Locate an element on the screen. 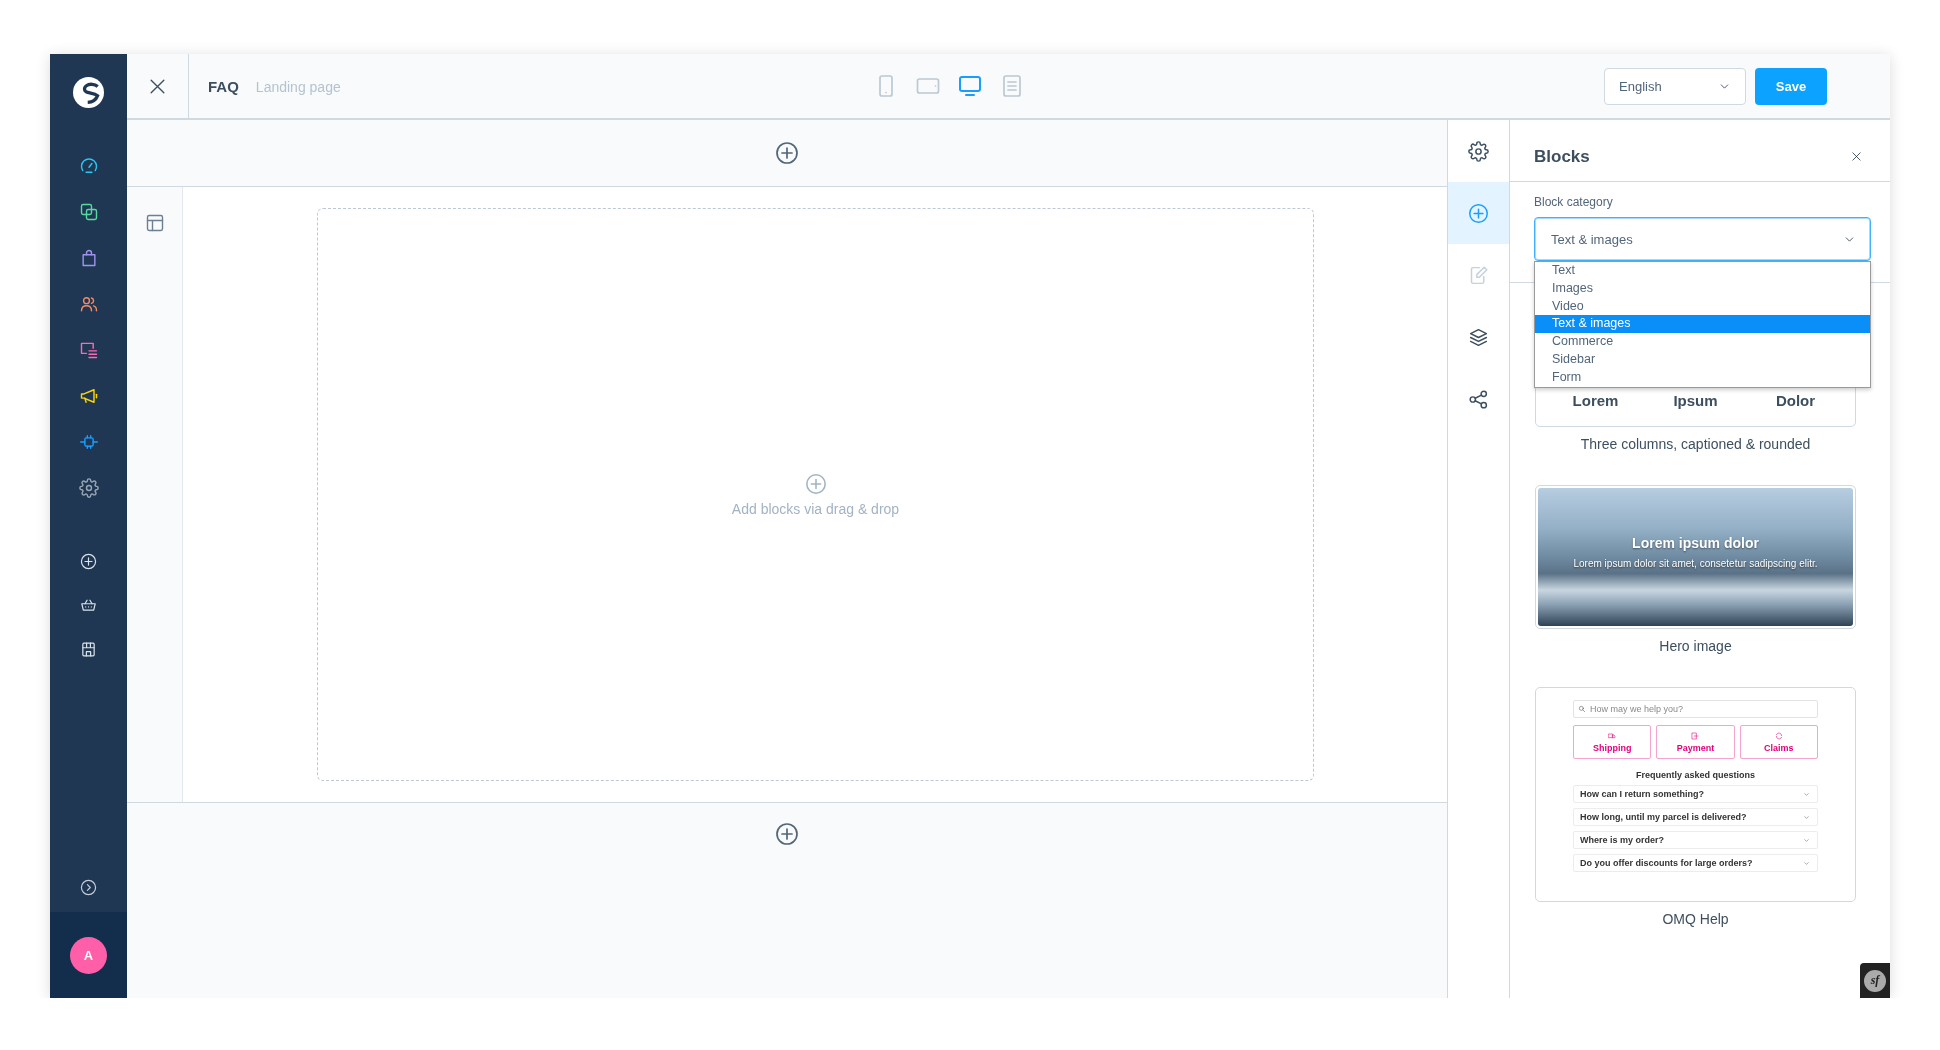 The width and height of the screenshot is (1940, 1050). gauge-icon is located at coordinates (88, 166).